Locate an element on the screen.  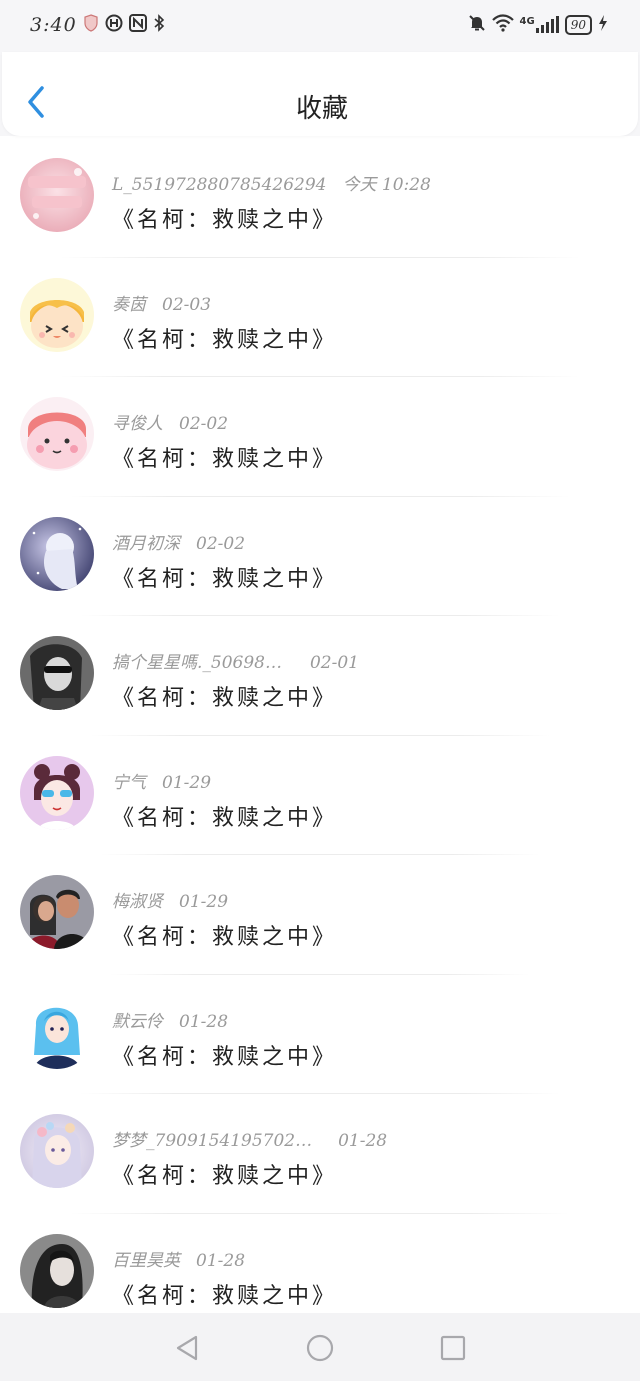
list-item: 默云伶 01-28 《名柯：救赎之中》 is located at coordinates (320, 1034).